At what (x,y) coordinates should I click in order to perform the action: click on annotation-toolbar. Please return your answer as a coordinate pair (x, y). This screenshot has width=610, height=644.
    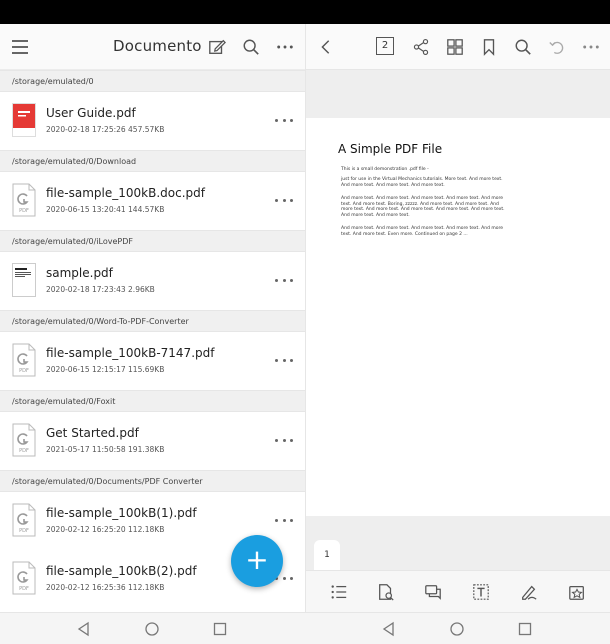
    Looking at the image, I should click on (458, 591).